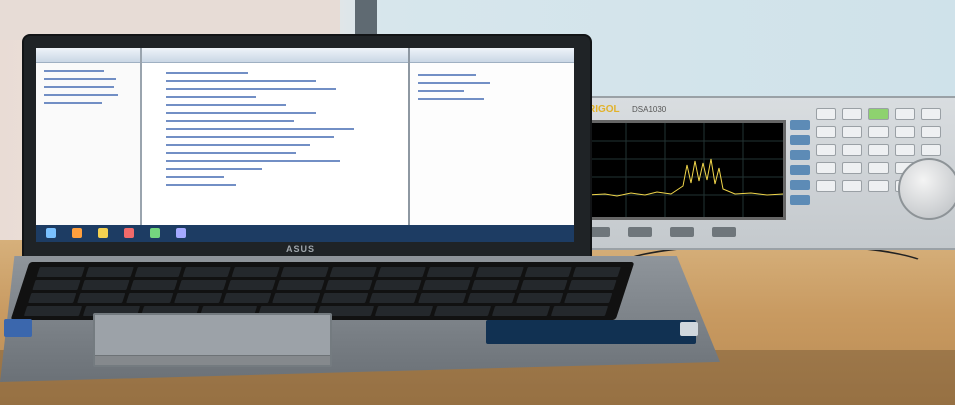  Describe the element at coordinates (926, 189) in the screenshot. I see `rotary-knob` at that location.